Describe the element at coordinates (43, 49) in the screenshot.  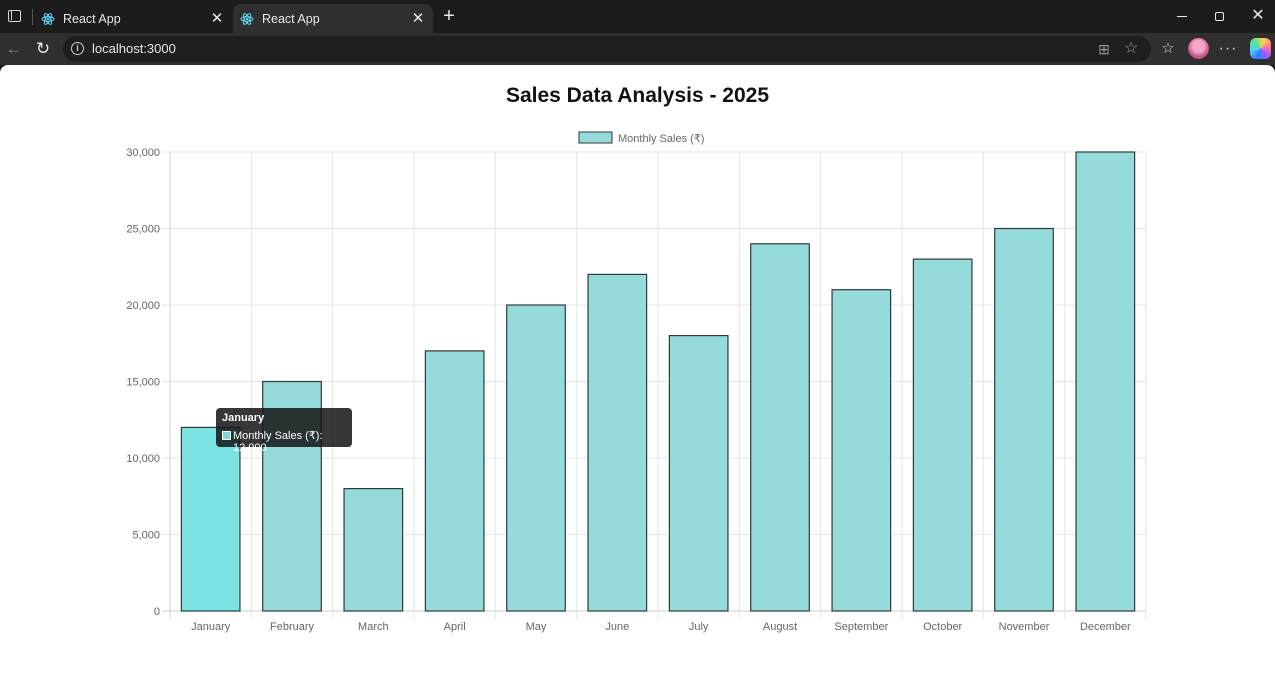
I see `reload-icon: ↻` at that location.